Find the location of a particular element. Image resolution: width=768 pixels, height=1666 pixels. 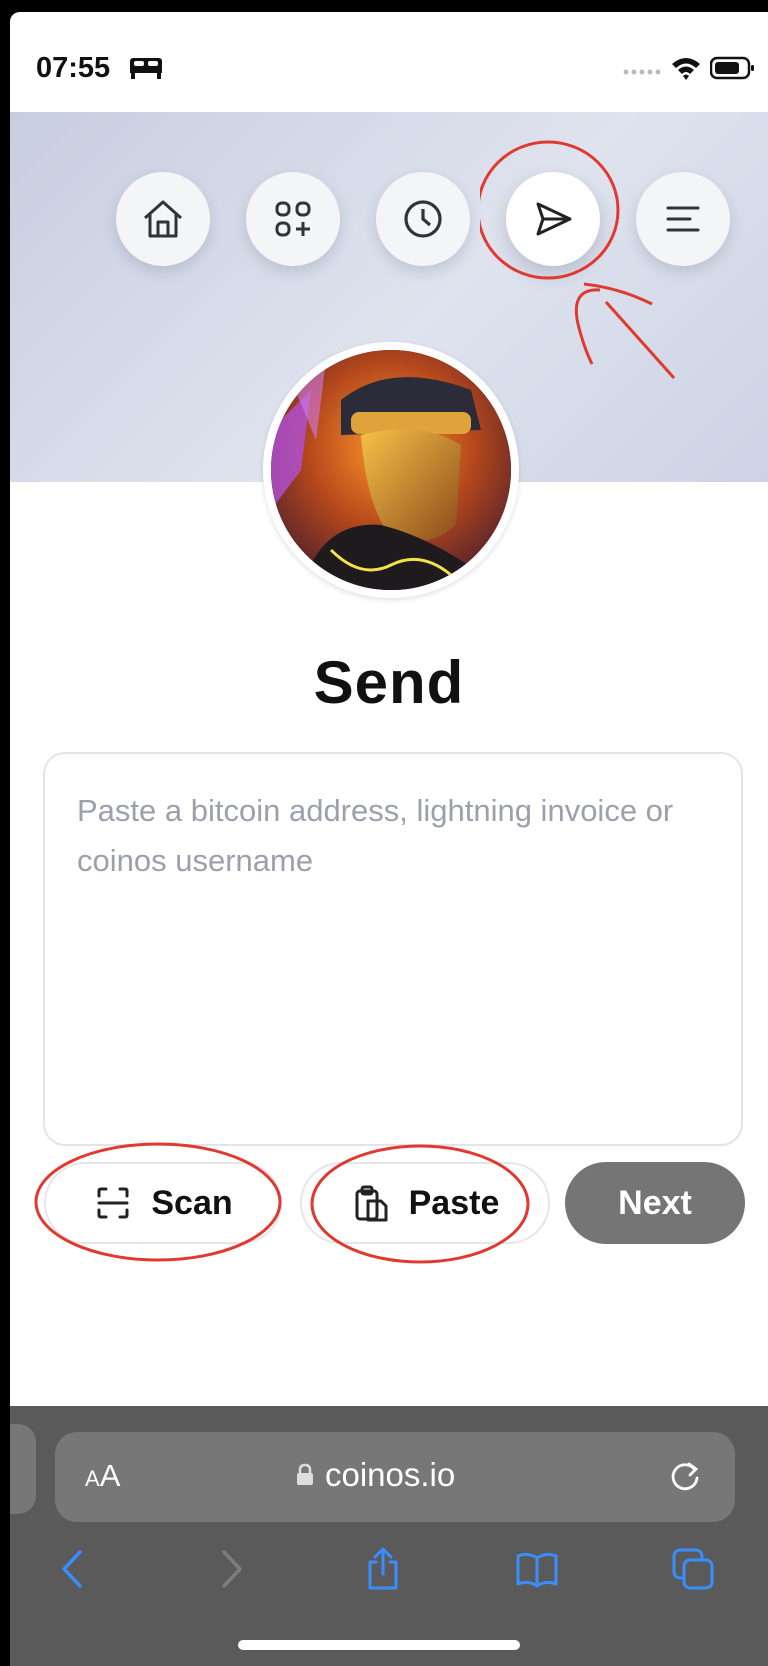

clock-icon is located at coordinates (423, 219).